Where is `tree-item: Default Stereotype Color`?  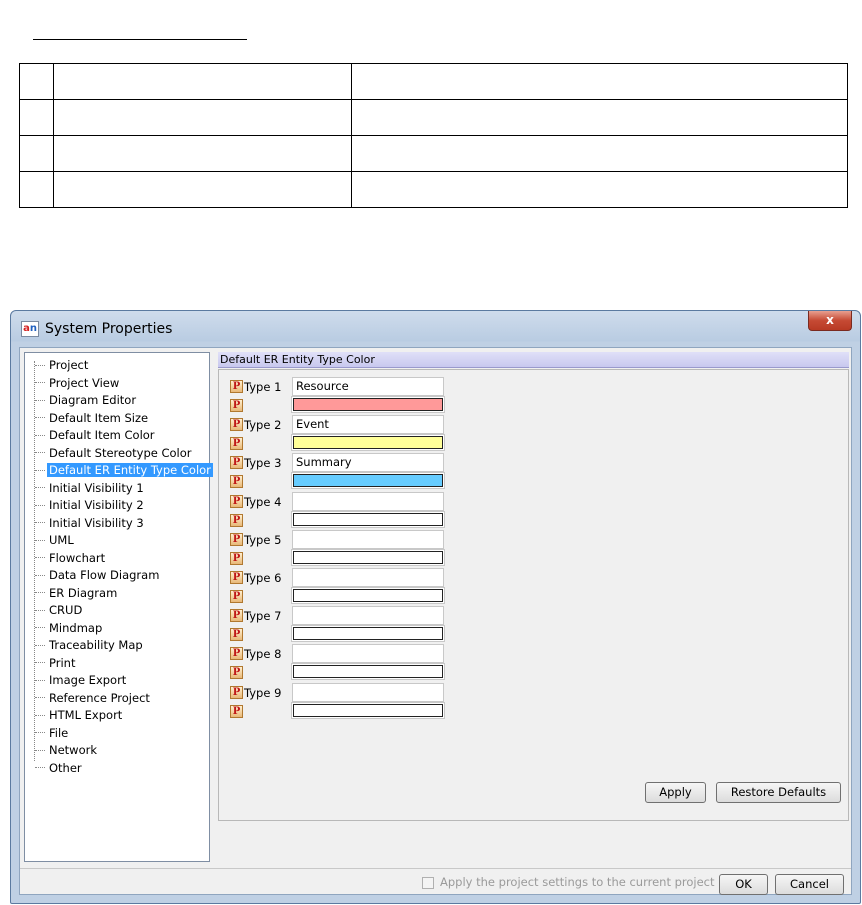 tree-item: Default Stereotype Color is located at coordinates (114, 453).